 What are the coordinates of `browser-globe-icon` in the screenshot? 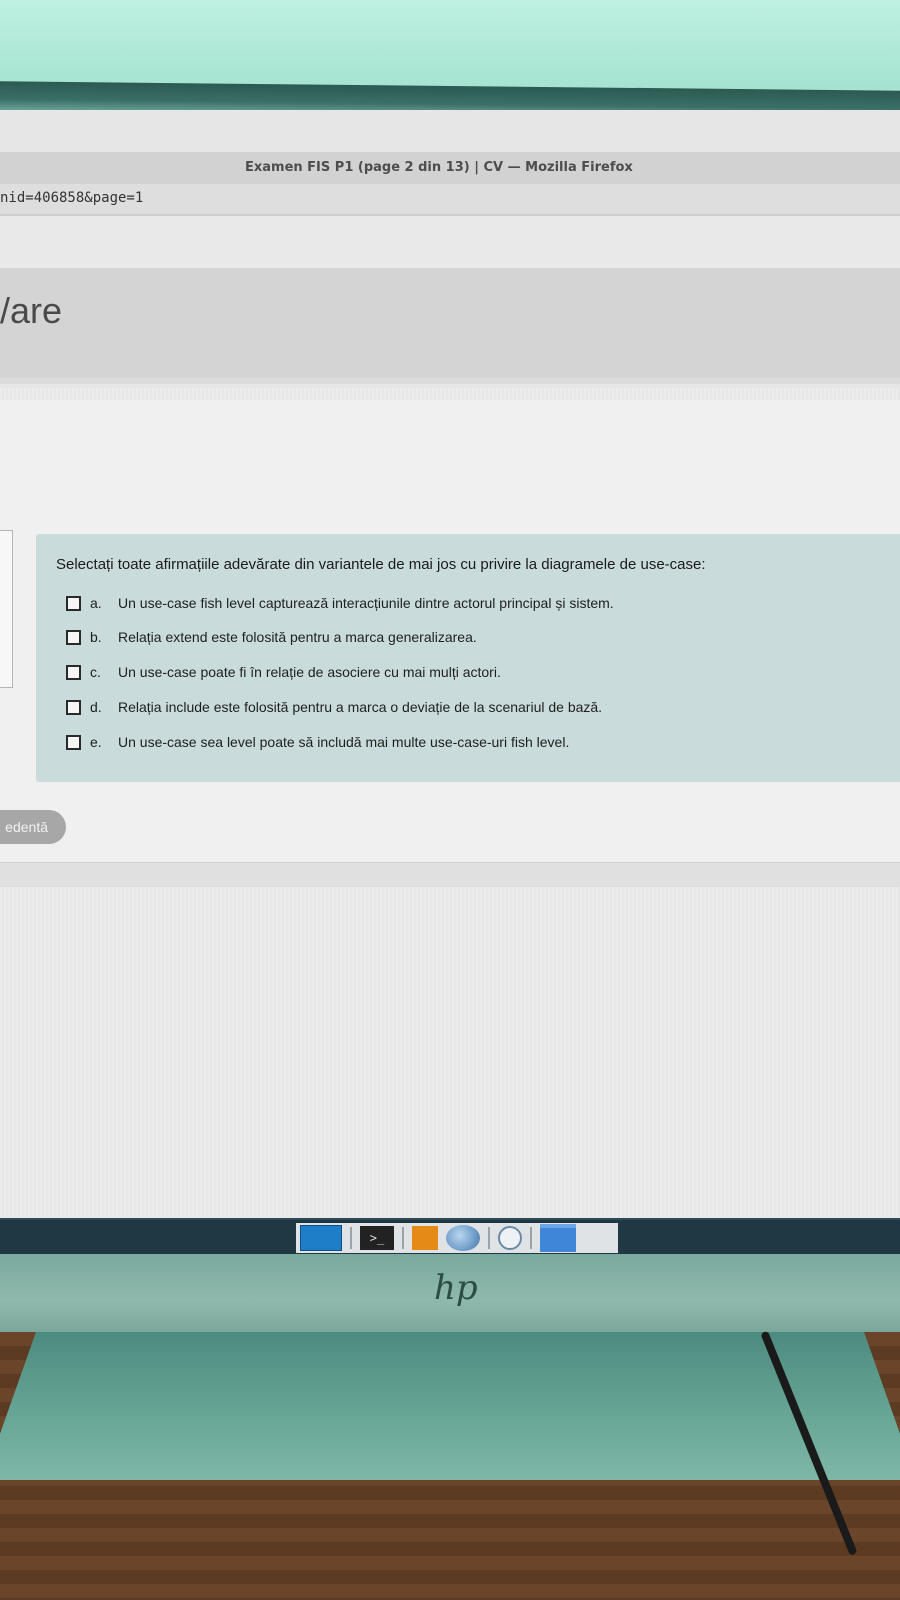 It's located at (463, 1238).